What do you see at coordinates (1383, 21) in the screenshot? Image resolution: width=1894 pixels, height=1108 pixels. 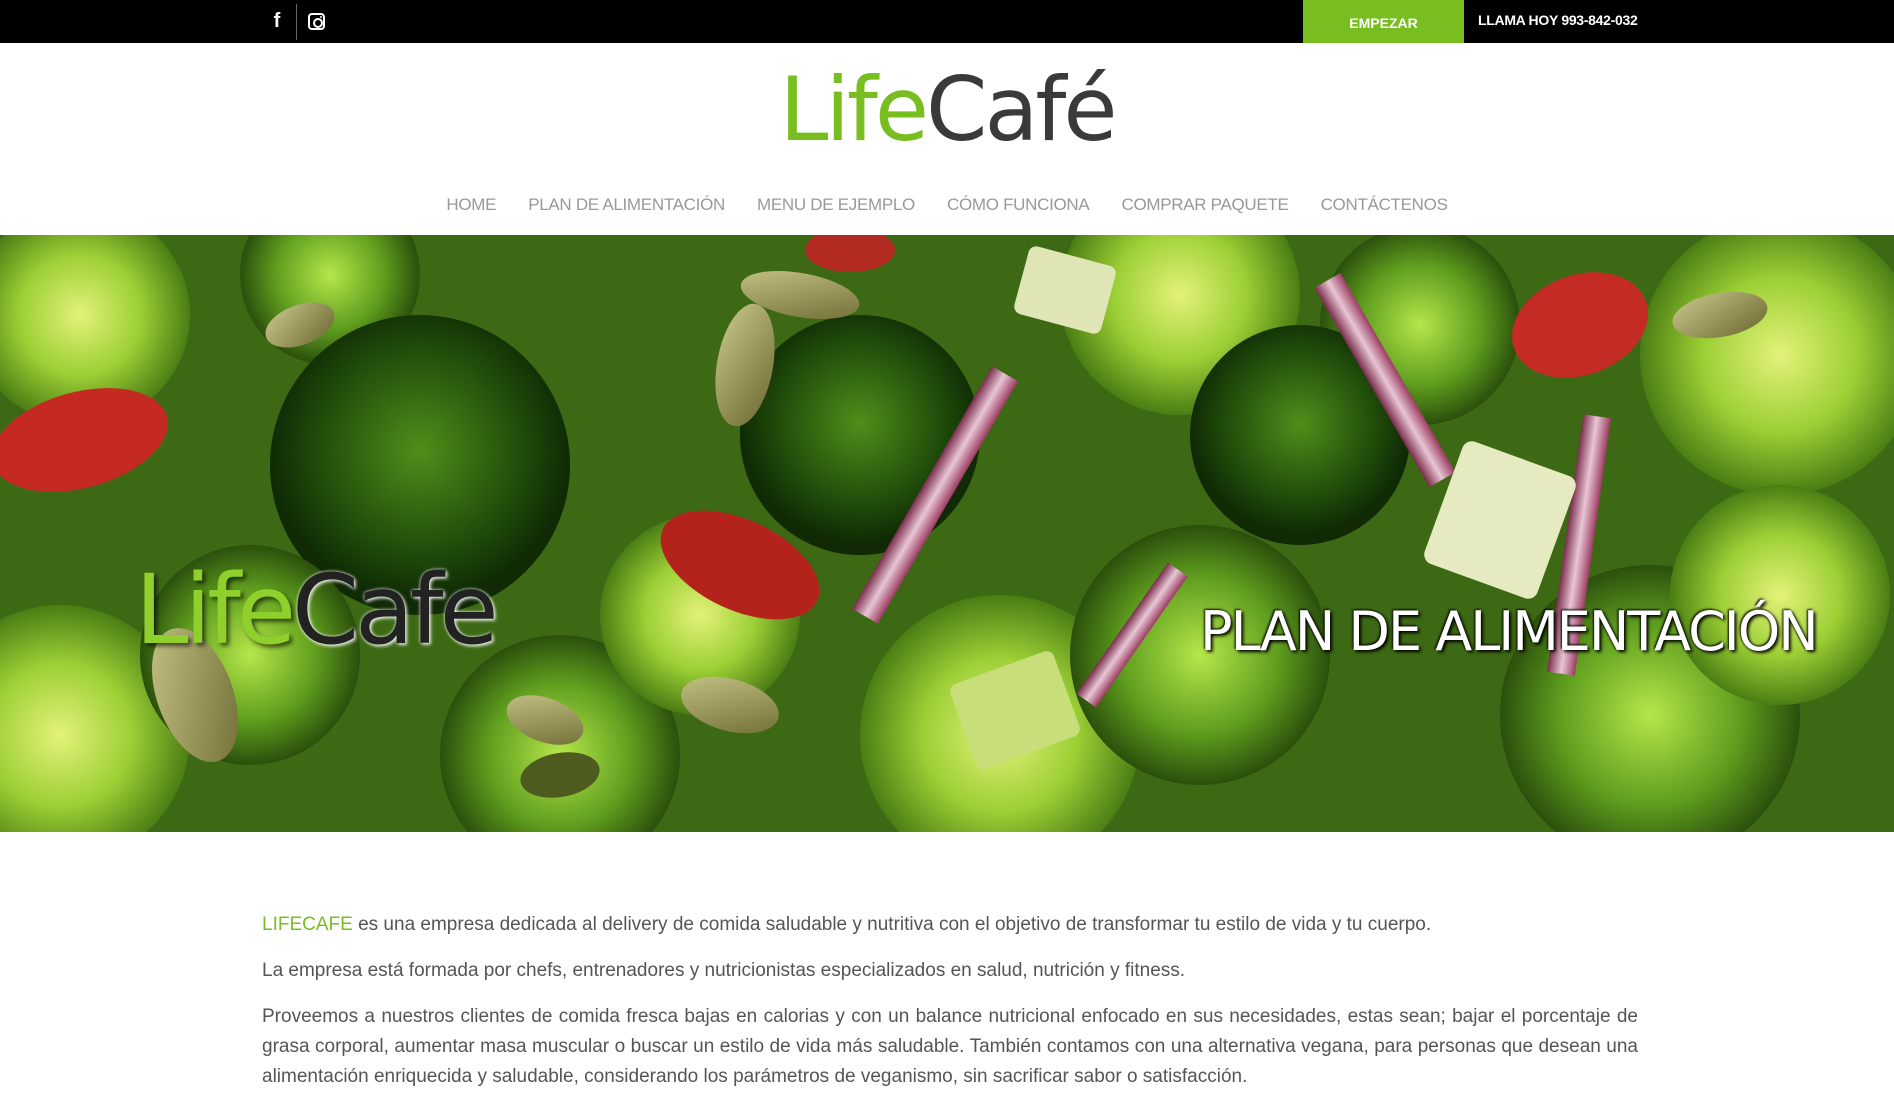 I see `empezar-button: EMPEZAR` at bounding box center [1383, 21].